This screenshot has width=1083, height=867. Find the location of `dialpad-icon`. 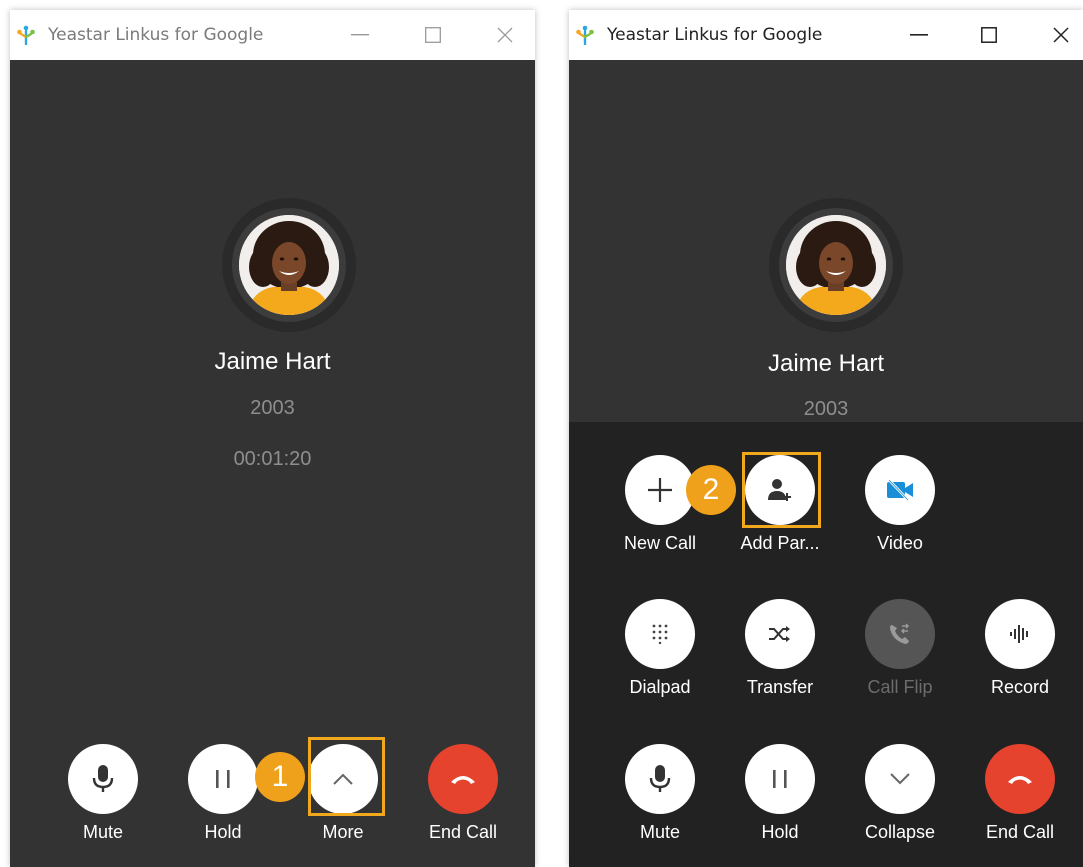

dialpad-icon is located at coordinates (660, 634).